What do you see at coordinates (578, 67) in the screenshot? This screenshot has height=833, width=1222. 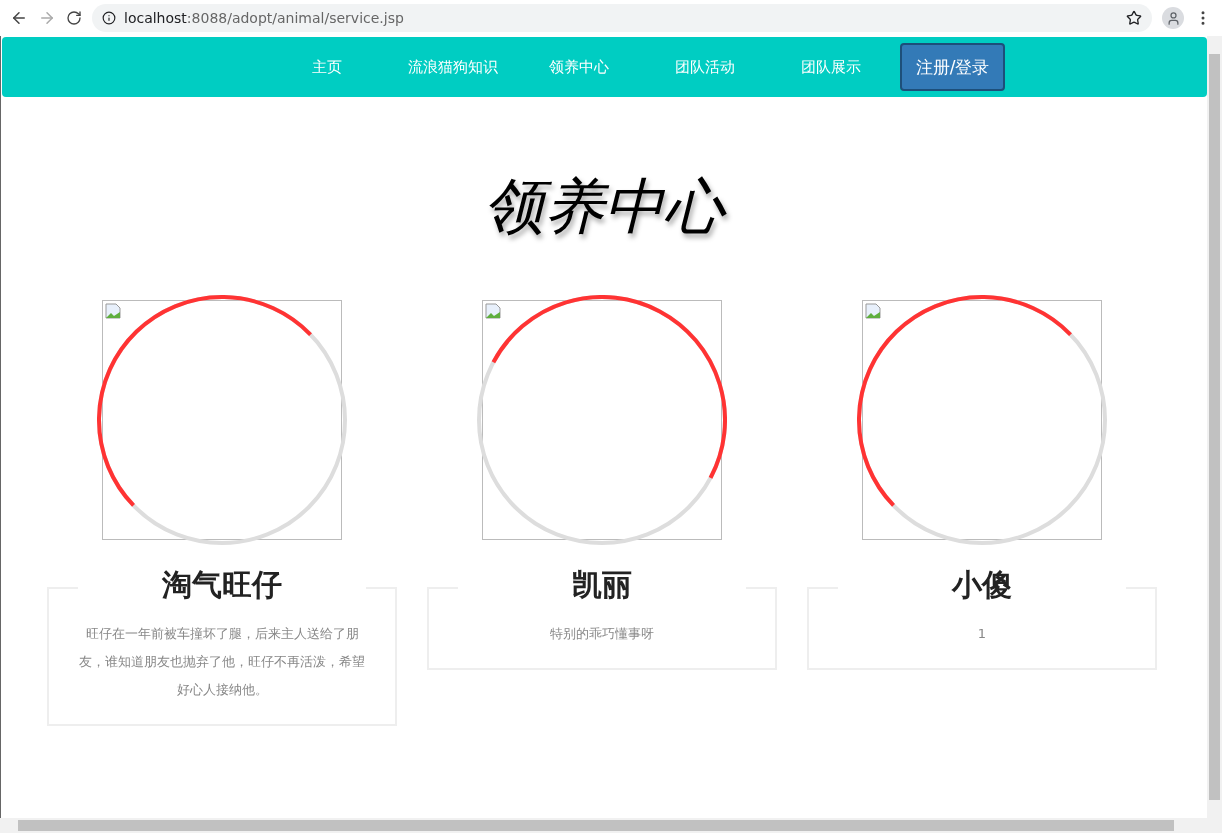 I see `nav-link: 领养中心` at bounding box center [578, 67].